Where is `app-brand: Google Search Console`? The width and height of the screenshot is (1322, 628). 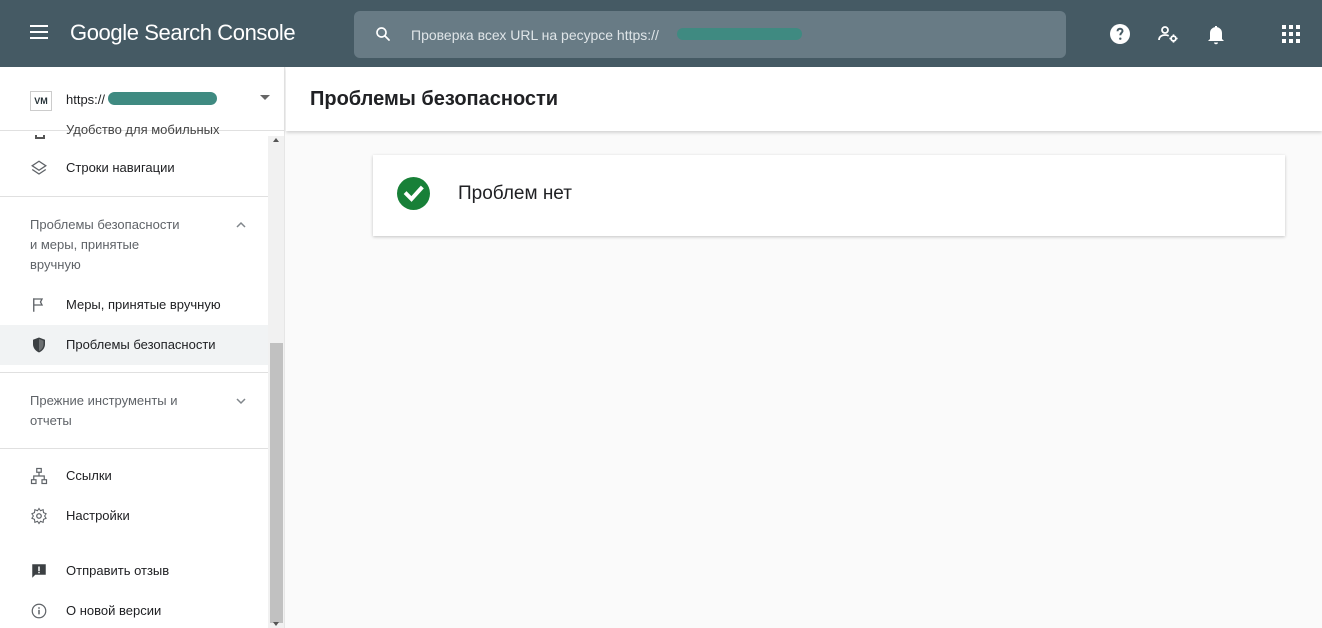 app-brand: Google Search Console is located at coordinates (183, 33).